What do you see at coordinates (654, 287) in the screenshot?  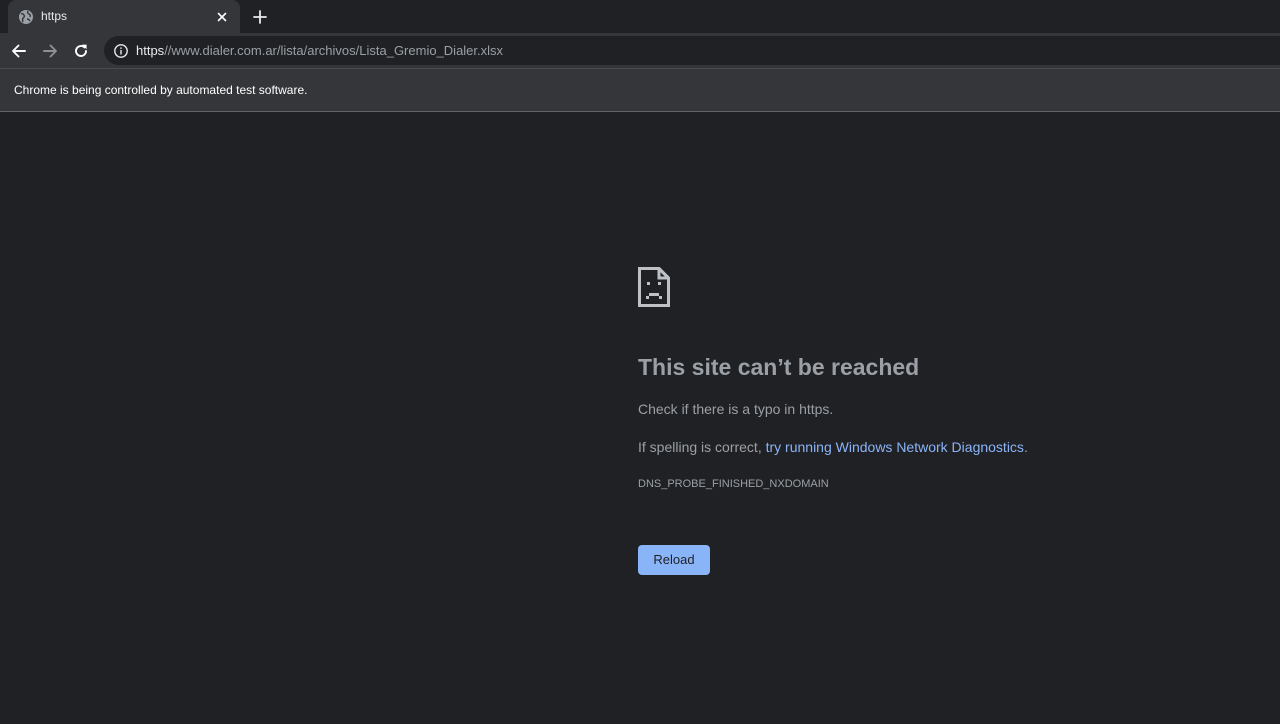 I see `sad-page-icon` at bounding box center [654, 287].